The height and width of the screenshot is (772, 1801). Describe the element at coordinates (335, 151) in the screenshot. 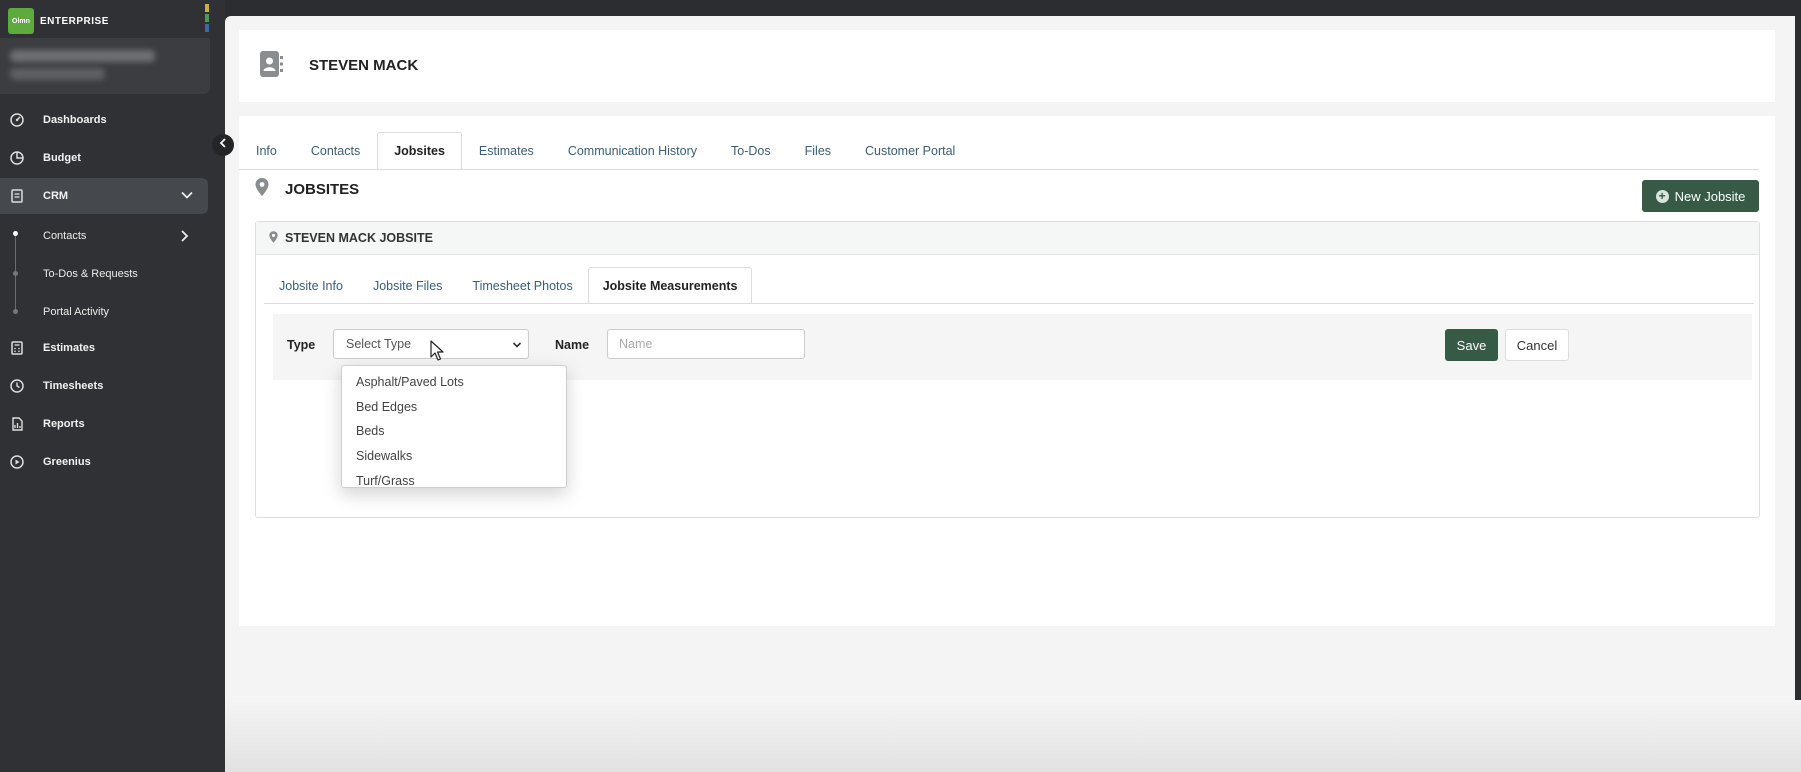

I see `tab-contacts: Contacts` at that location.